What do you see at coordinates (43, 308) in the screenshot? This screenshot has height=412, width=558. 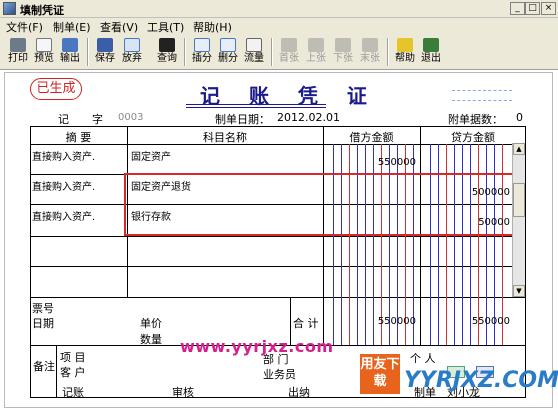 I see `bill-no-label: 票号` at bounding box center [43, 308].